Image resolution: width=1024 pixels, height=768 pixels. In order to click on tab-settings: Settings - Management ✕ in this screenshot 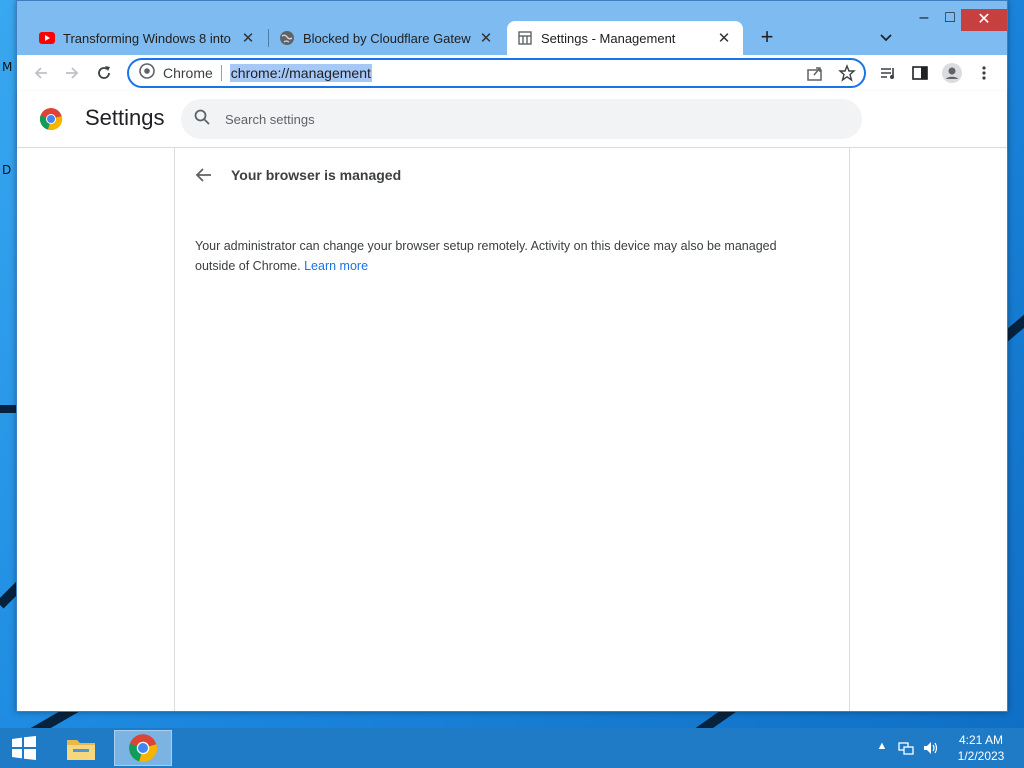, I will do `click(625, 38)`.